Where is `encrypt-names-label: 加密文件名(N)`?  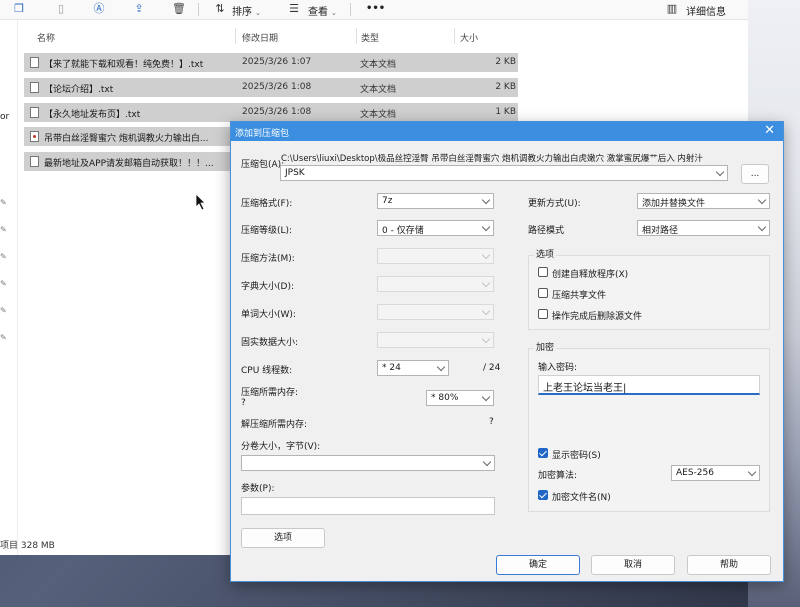
encrypt-names-label: 加密文件名(N) is located at coordinates (581, 496).